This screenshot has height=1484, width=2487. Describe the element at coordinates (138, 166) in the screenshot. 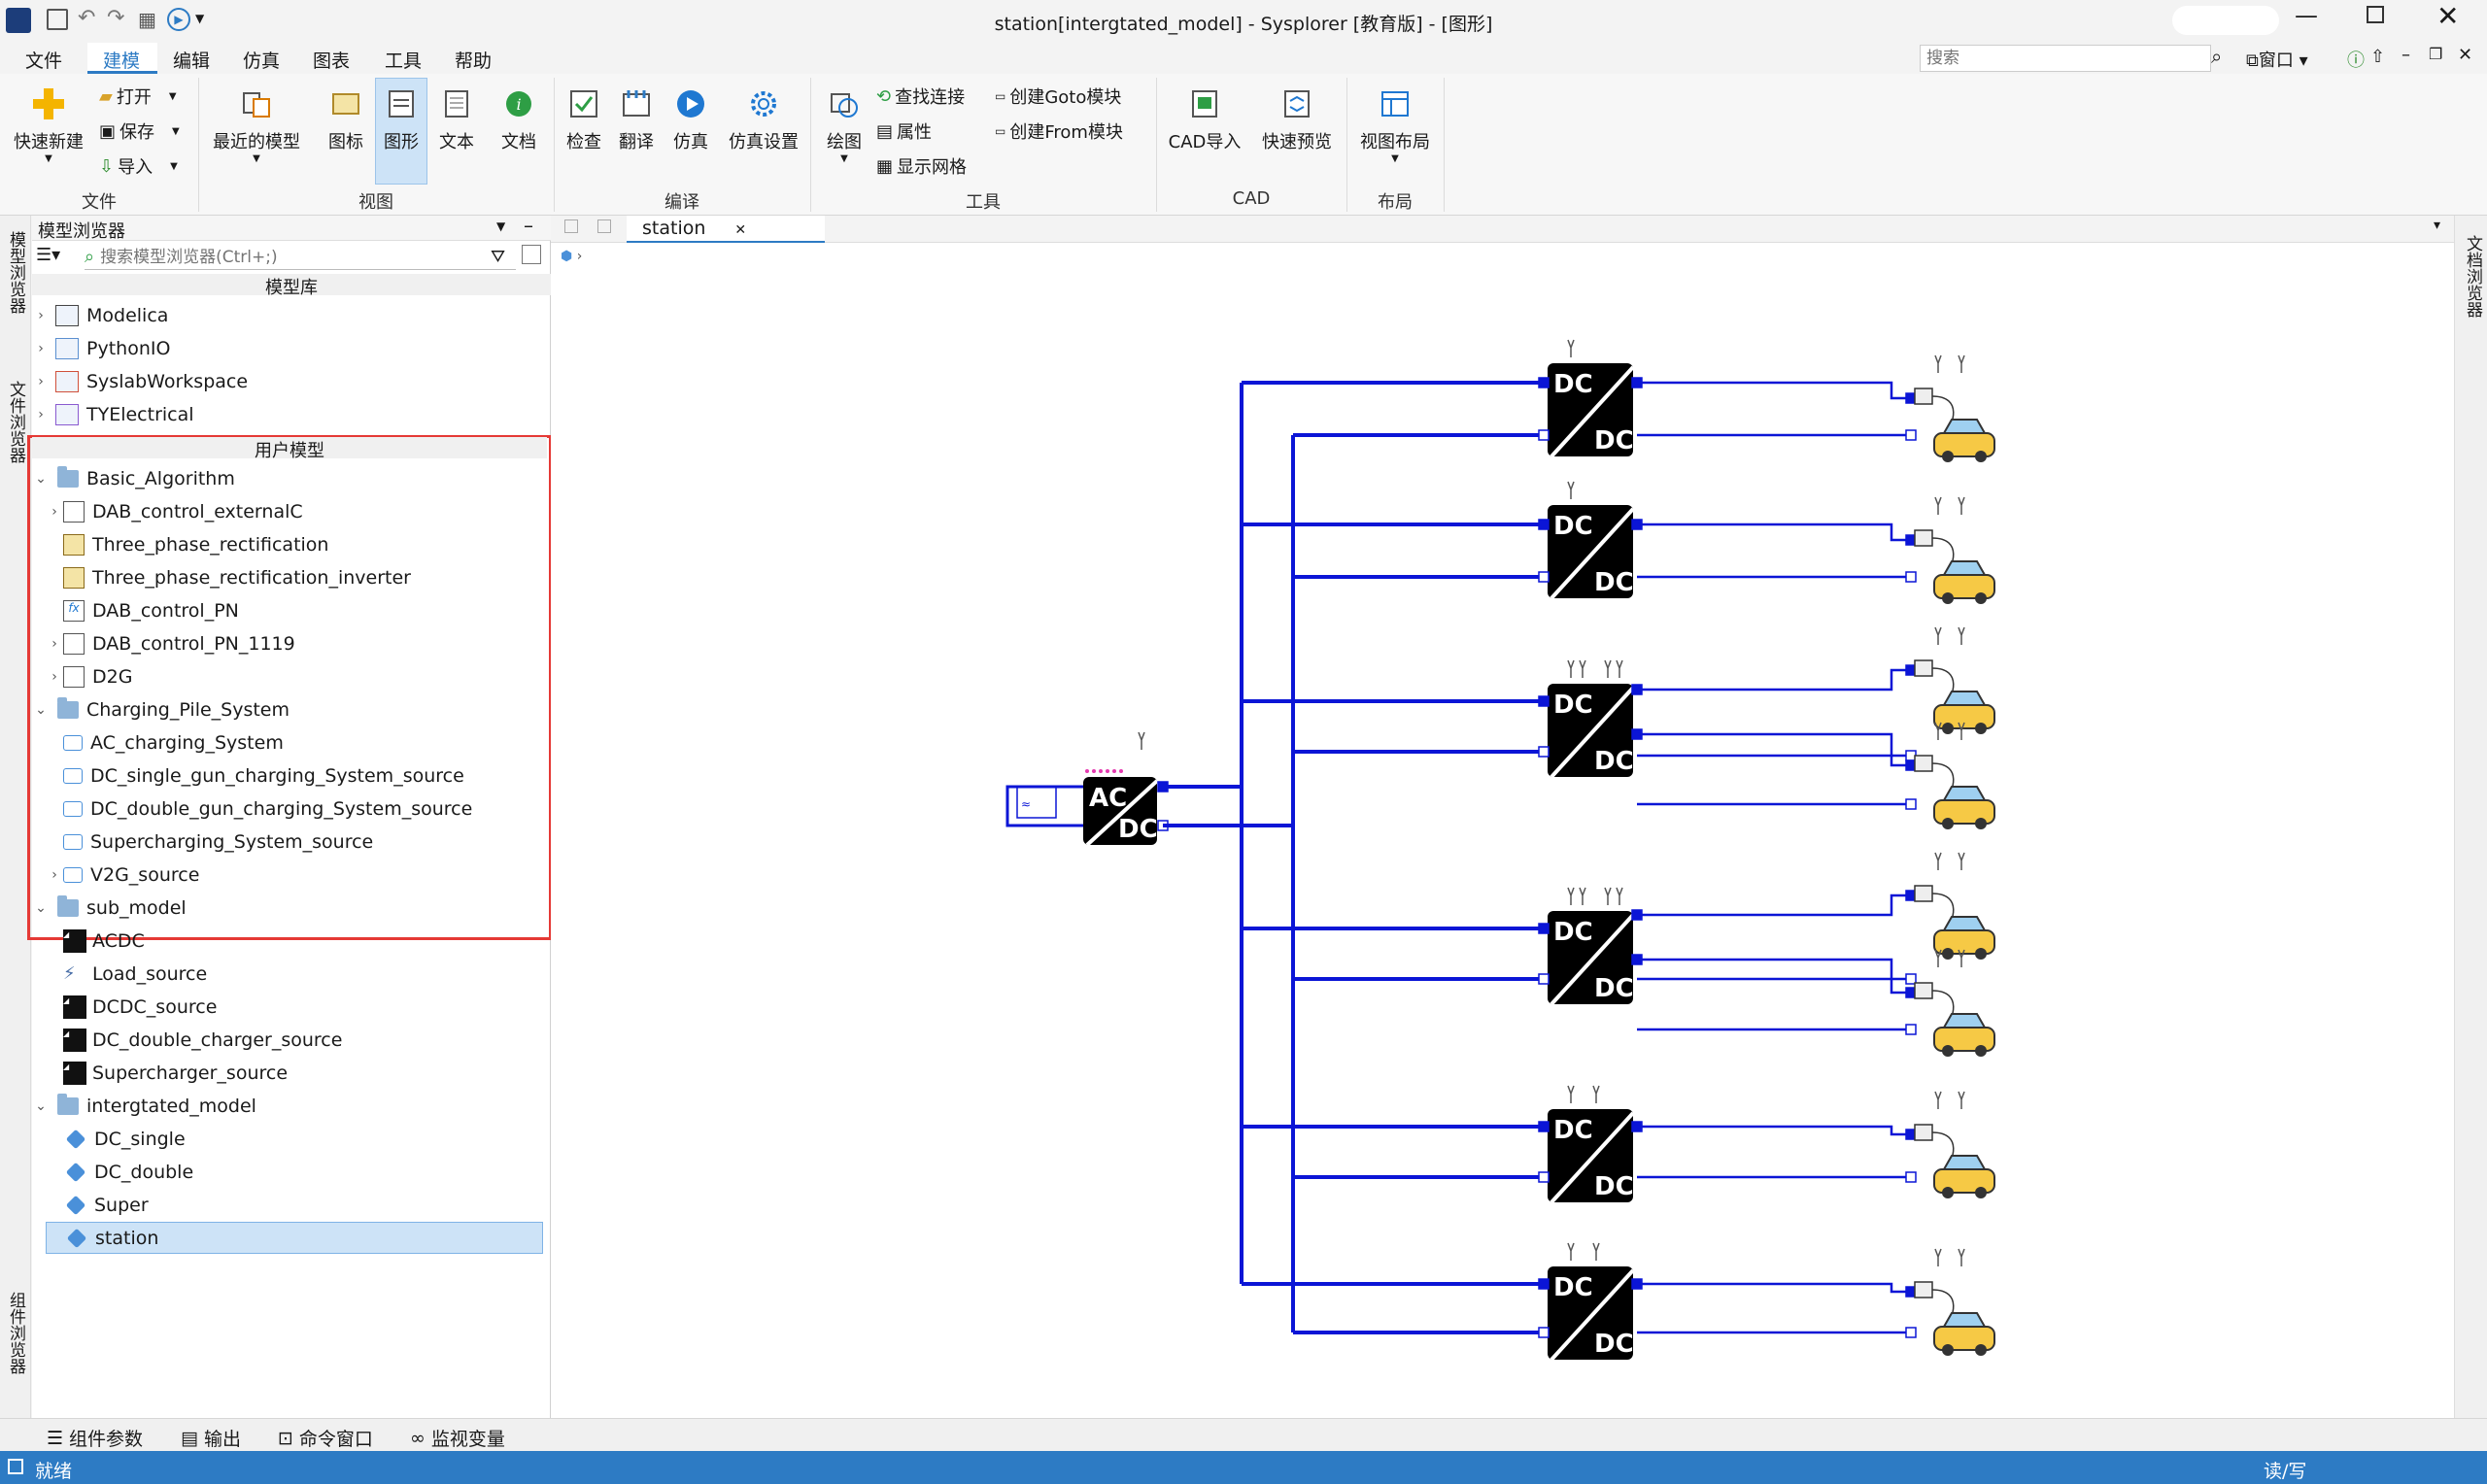

I see `import-button: ⇩ 导入 ▼` at that location.